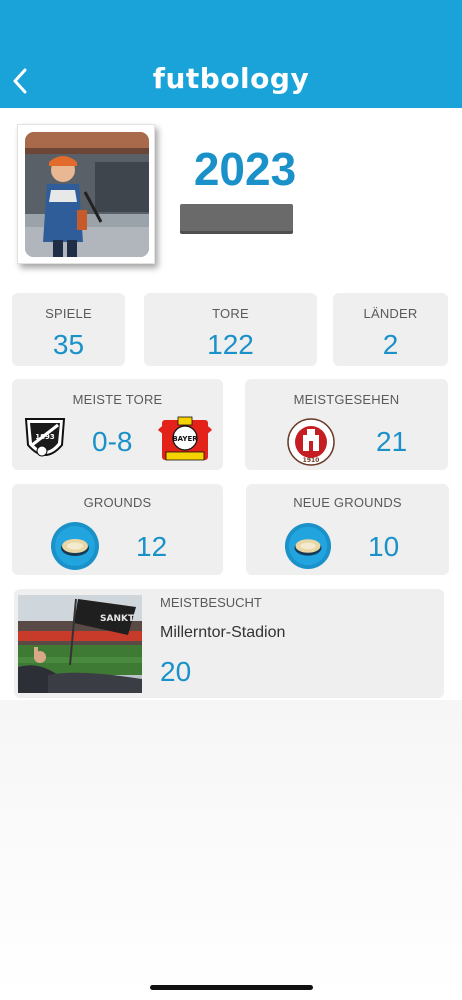 The height and width of the screenshot is (1000, 462). What do you see at coordinates (68, 344) in the screenshot?
I see `spiele-value: 35` at bounding box center [68, 344].